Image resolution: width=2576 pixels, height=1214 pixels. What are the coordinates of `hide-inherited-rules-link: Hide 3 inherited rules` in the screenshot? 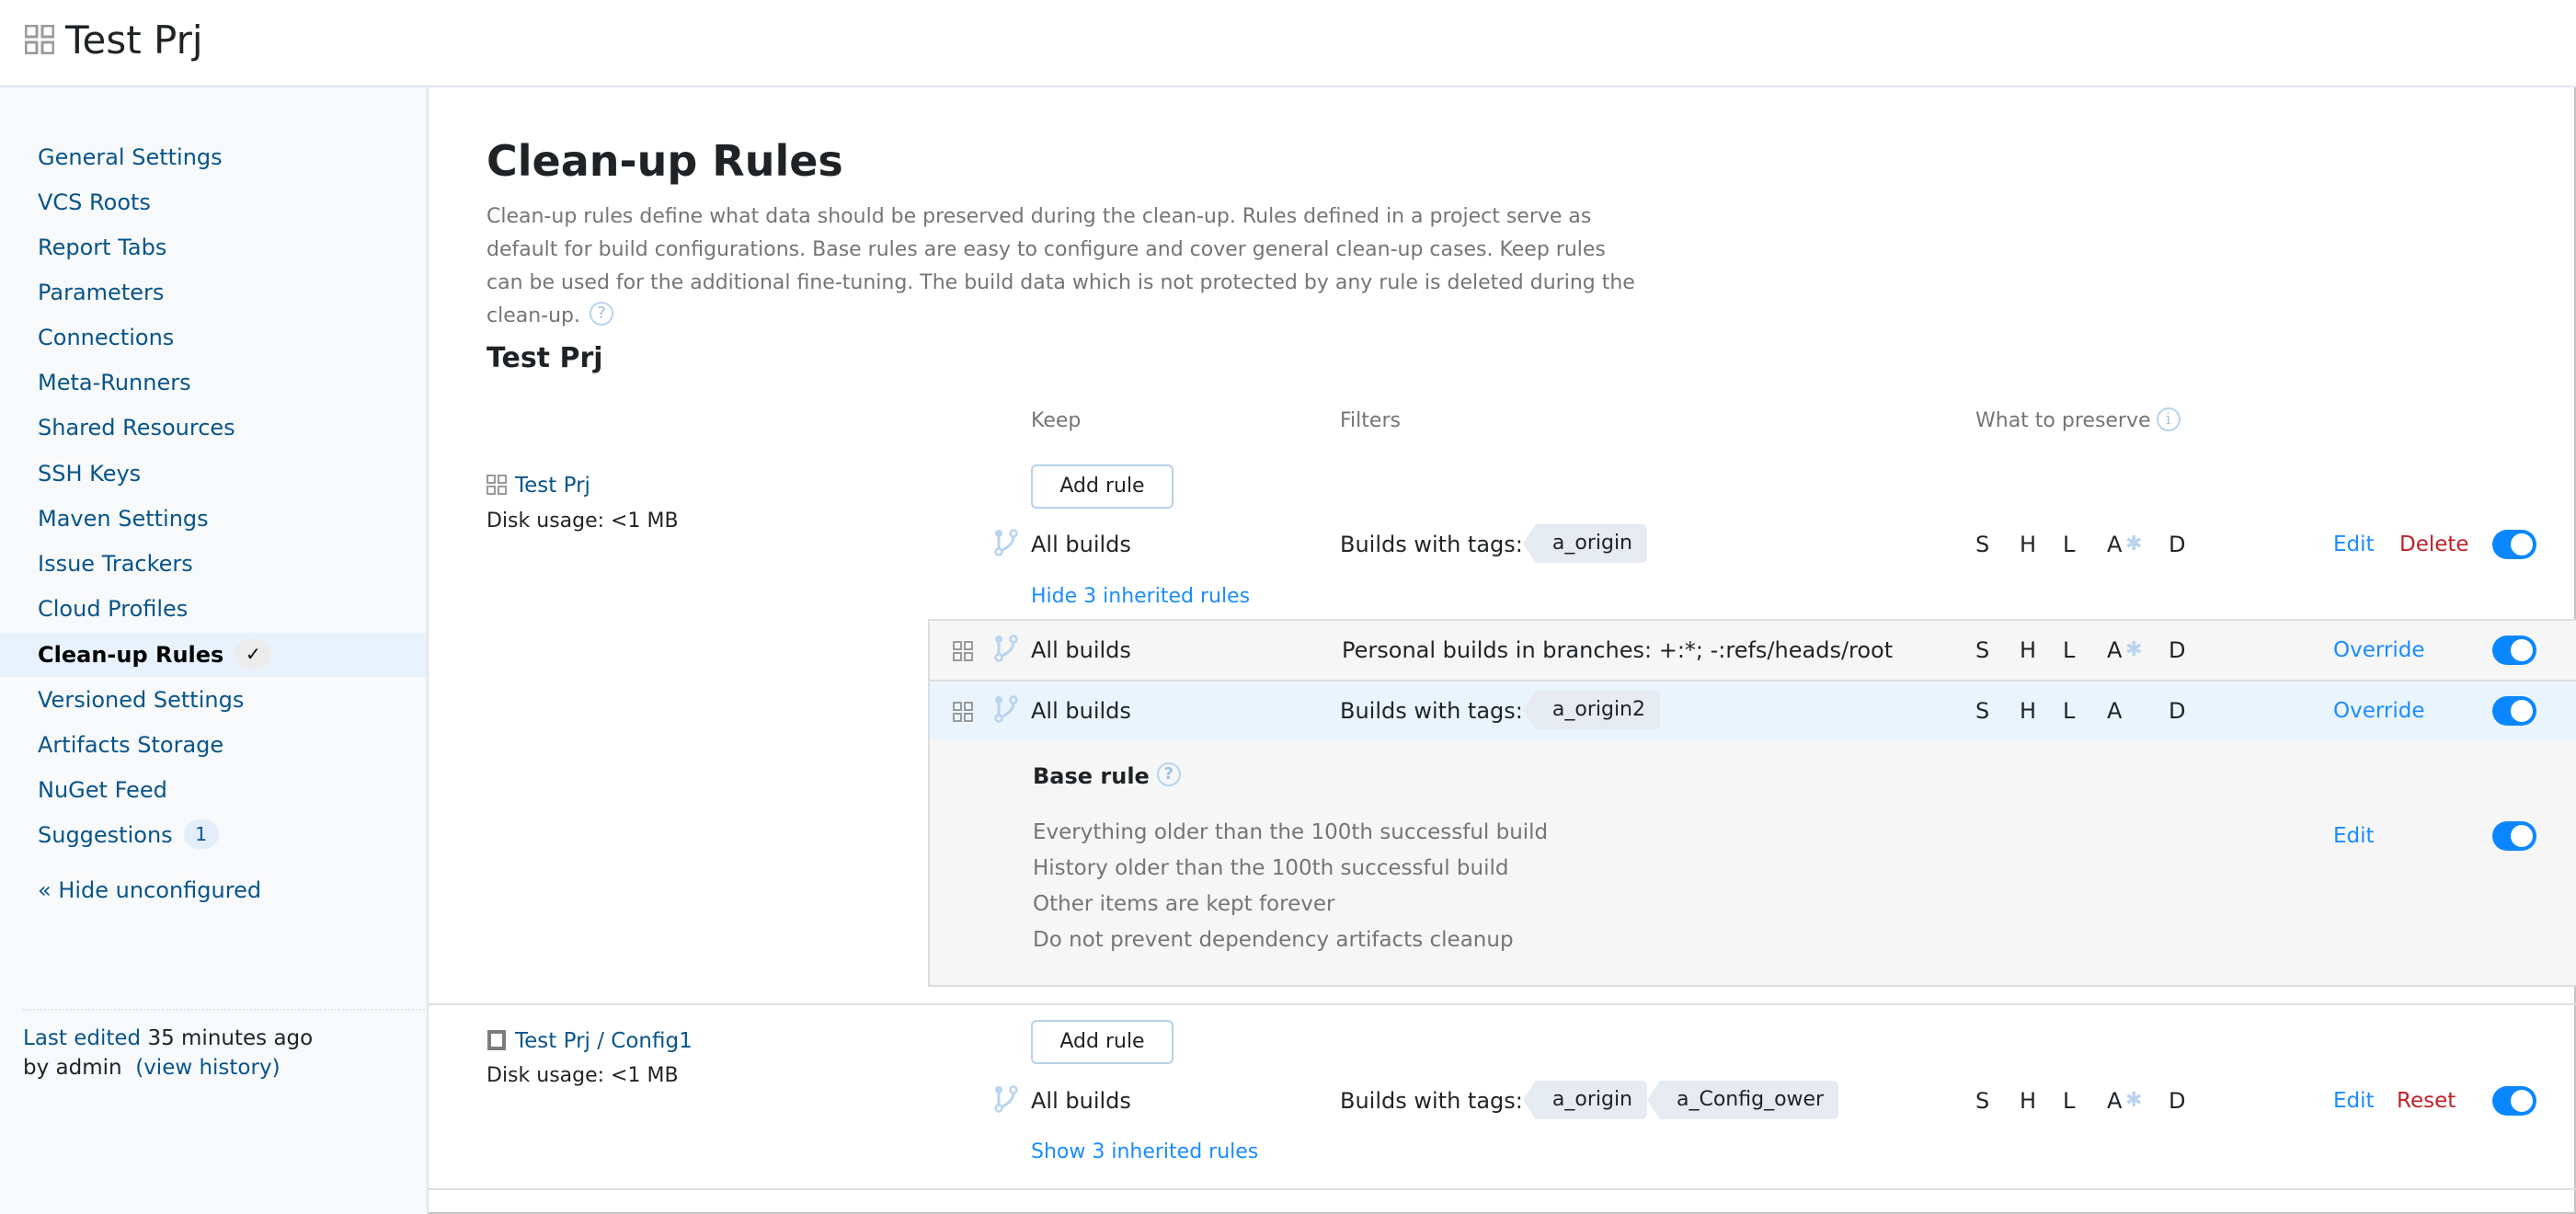 It's located at (1140, 597).